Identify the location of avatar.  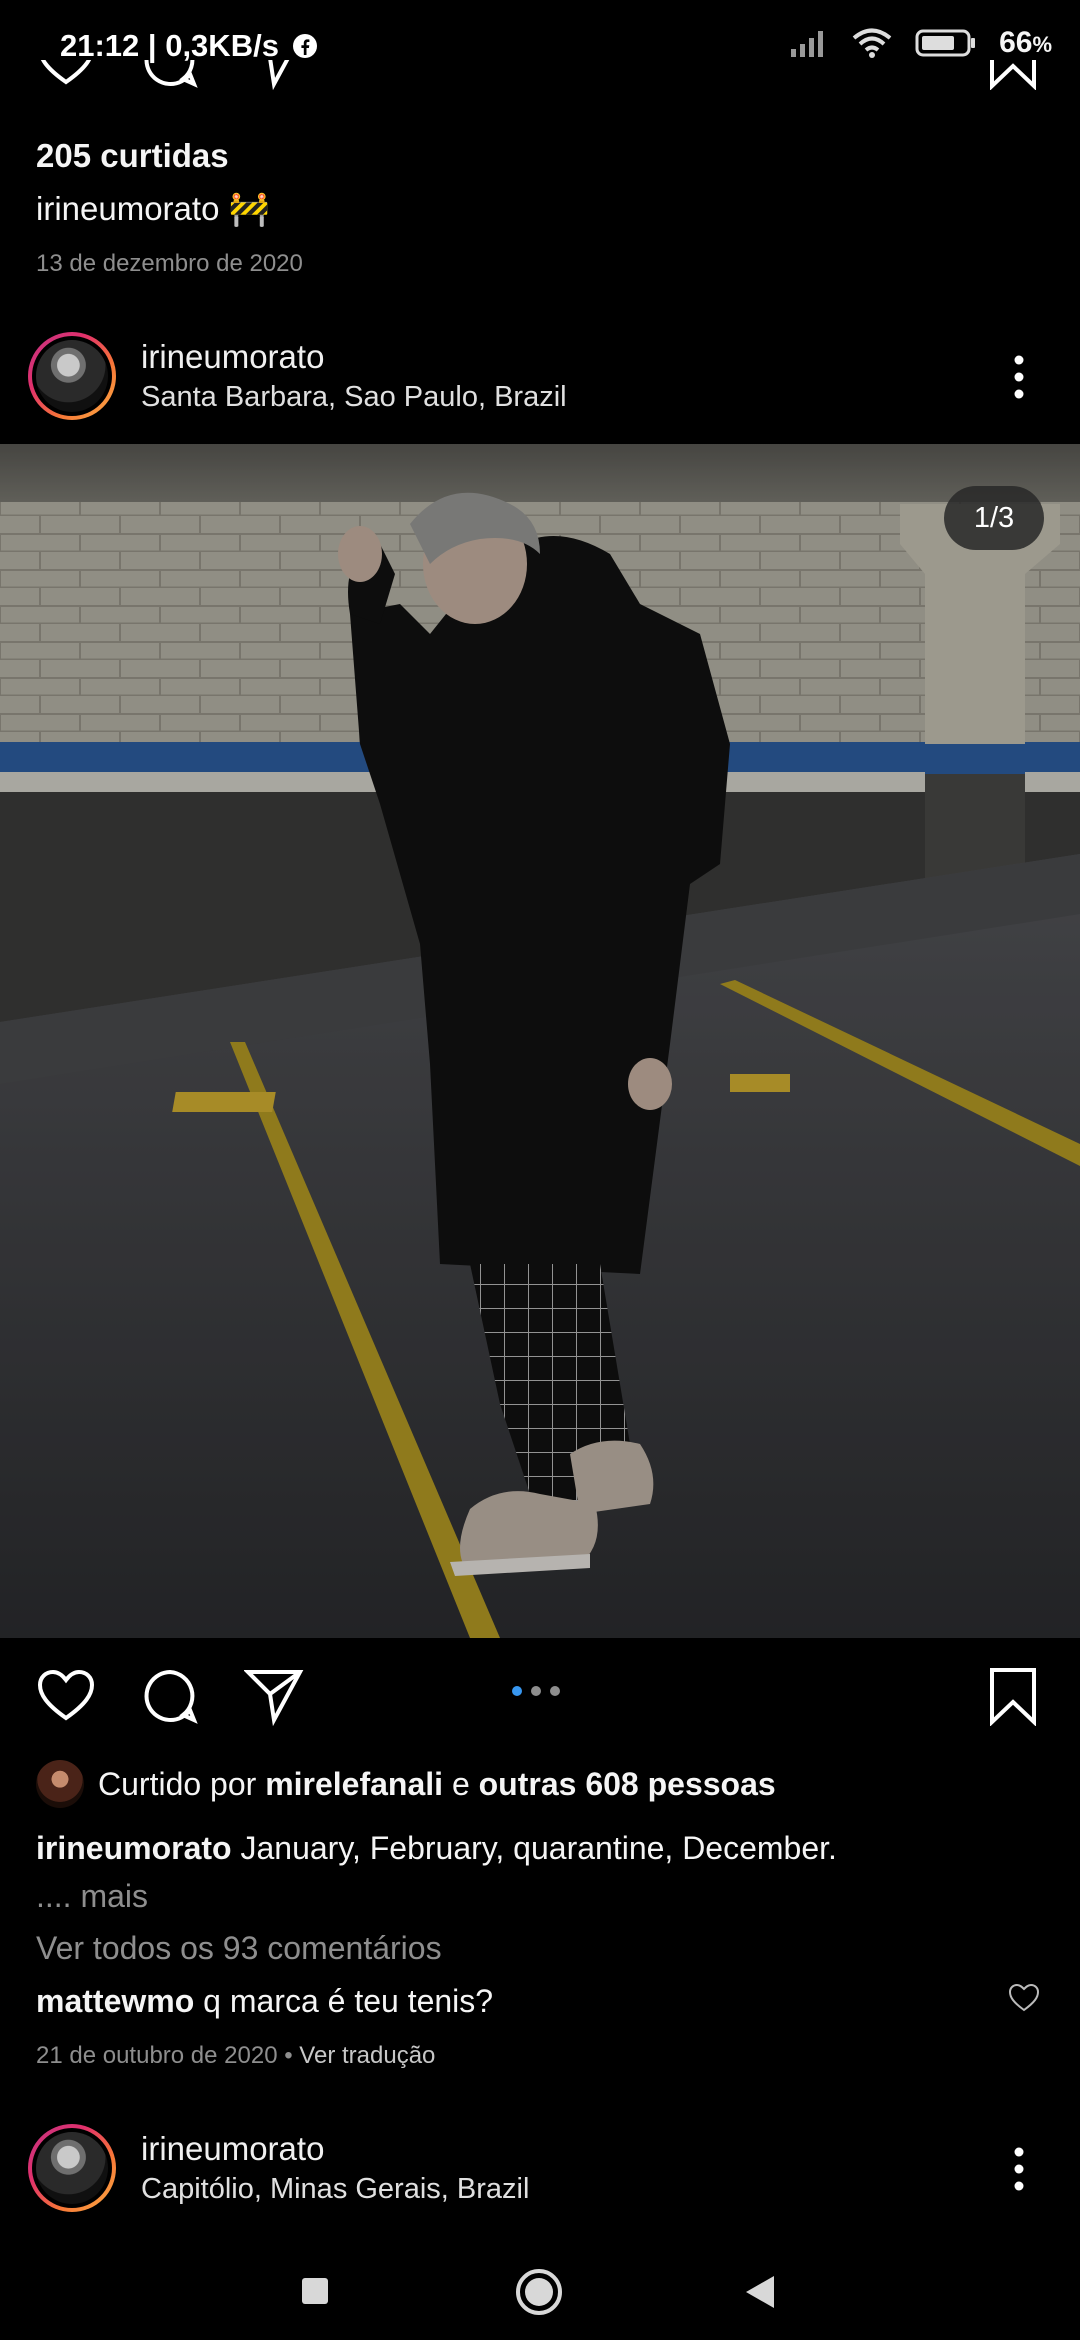
(72, 376).